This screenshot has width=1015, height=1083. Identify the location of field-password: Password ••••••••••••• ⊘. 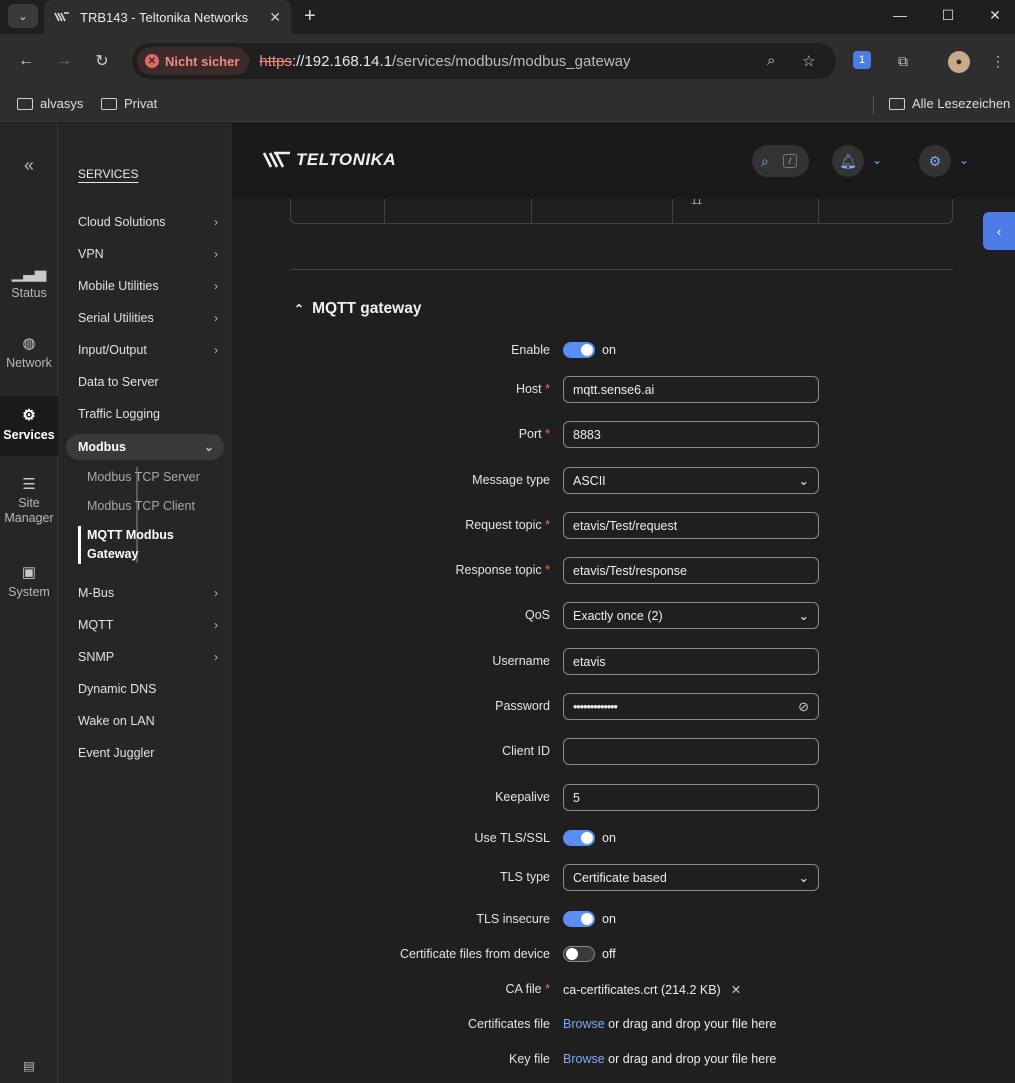
(607, 707).